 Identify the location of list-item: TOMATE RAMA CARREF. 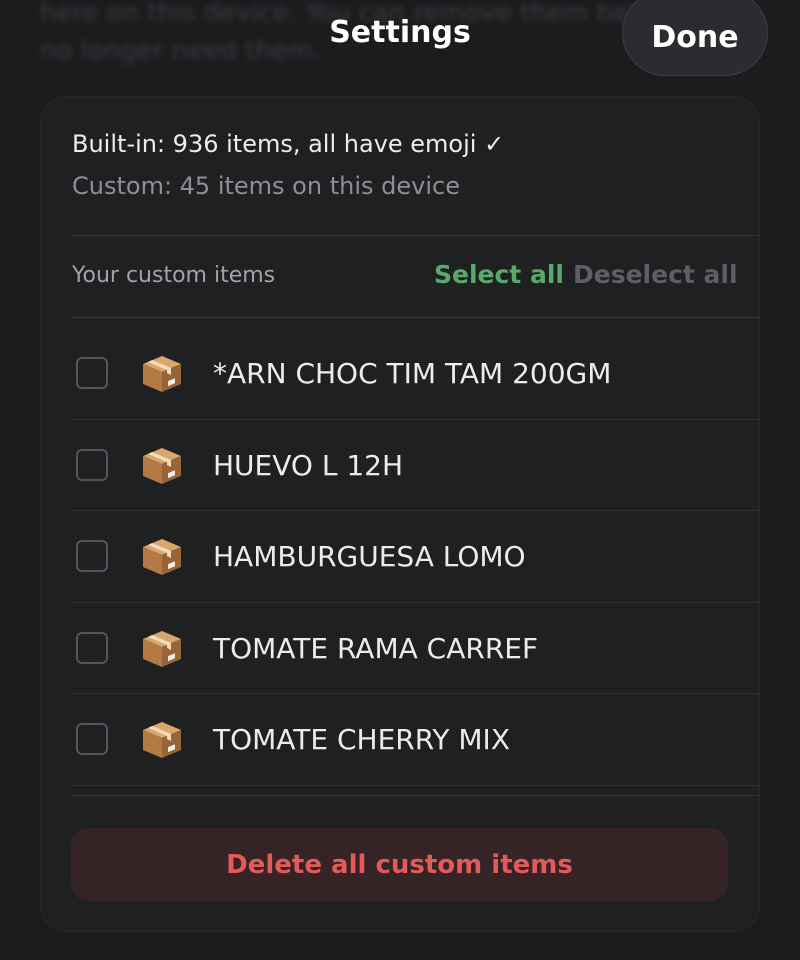
(415, 648).